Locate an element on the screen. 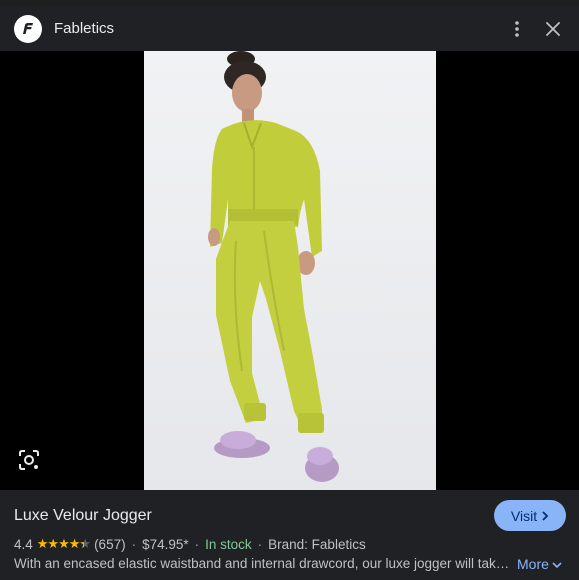 The width and height of the screenshot is (579, 580). brand: Brand: Fabletics is located at coordinates (317, 544).